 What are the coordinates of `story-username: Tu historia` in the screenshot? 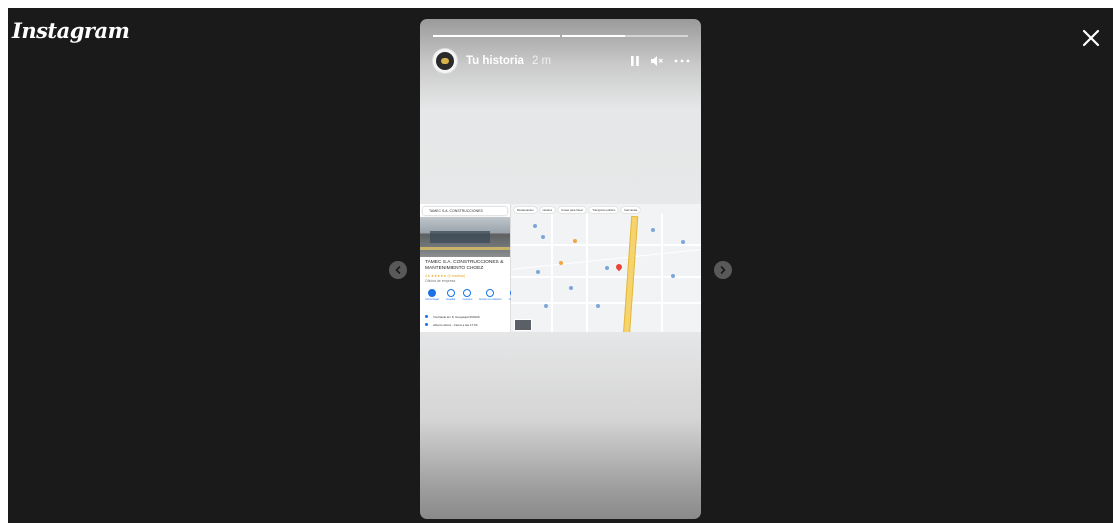 It's located at (495, 61).